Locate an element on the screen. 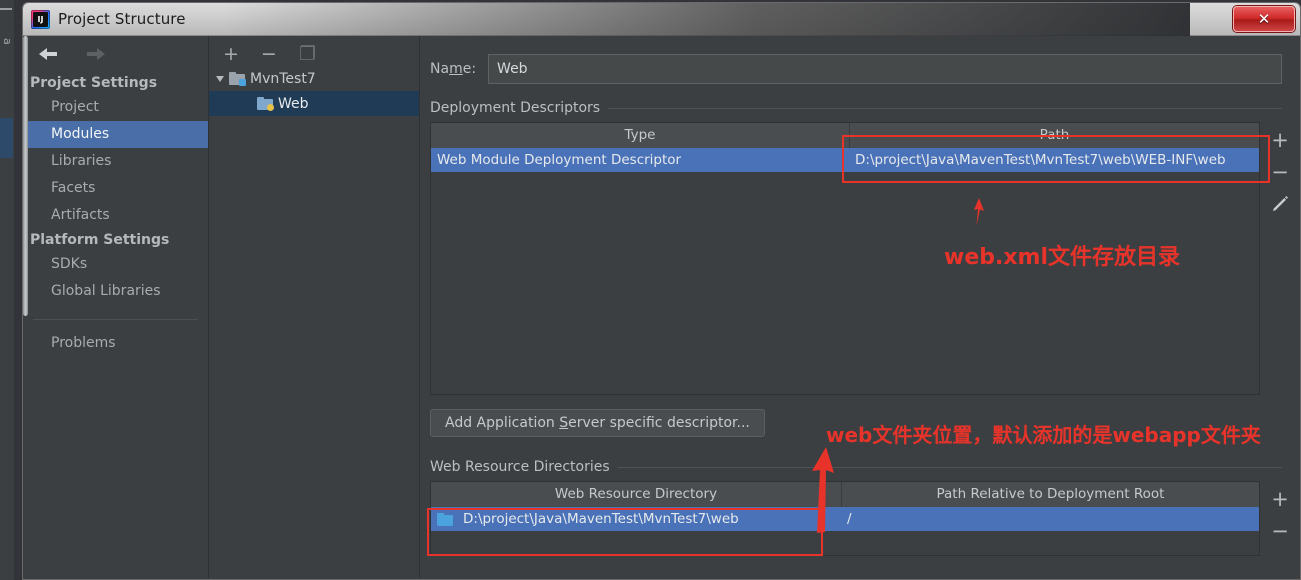  close-button: ✕ is located at coordinates (1264, 19).